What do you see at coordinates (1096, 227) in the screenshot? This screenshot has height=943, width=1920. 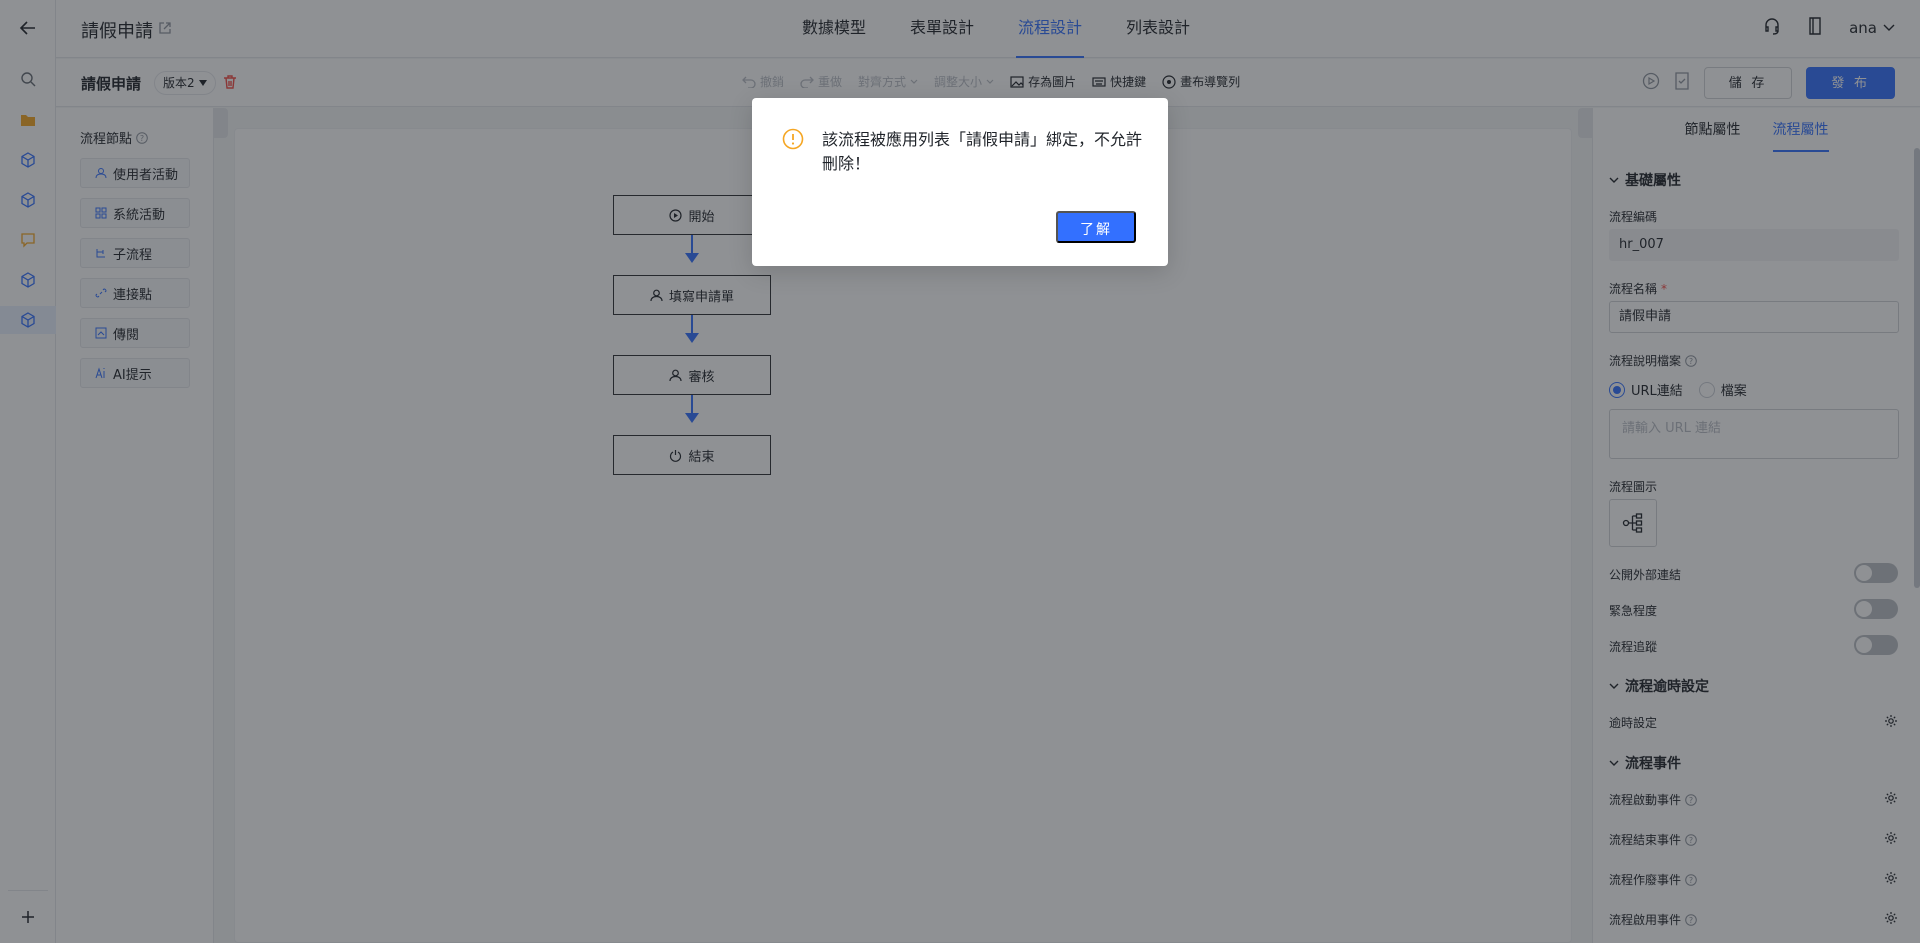 I see `confirm-button: 了解` at bounding box center [1096, 227].